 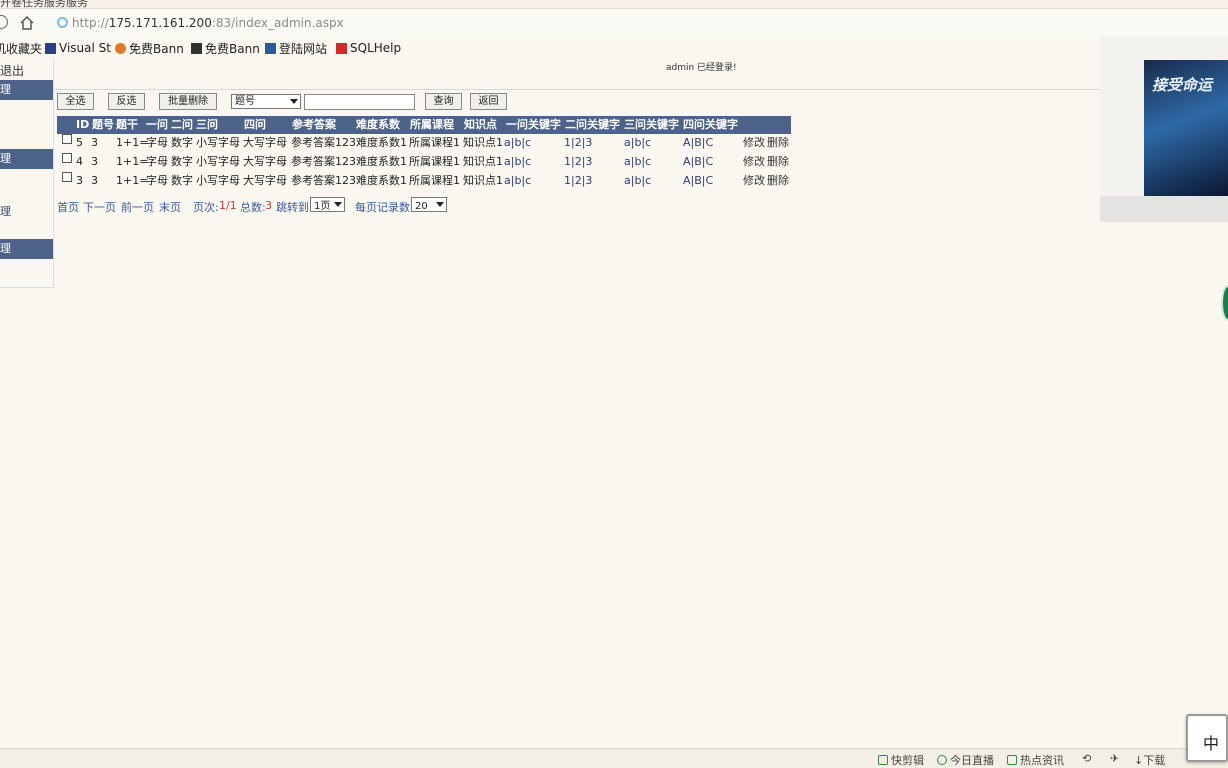 What do you see at coordinates (270, 48) in the screenshot?
I see `site-icon` at bounding box center [270, 48].